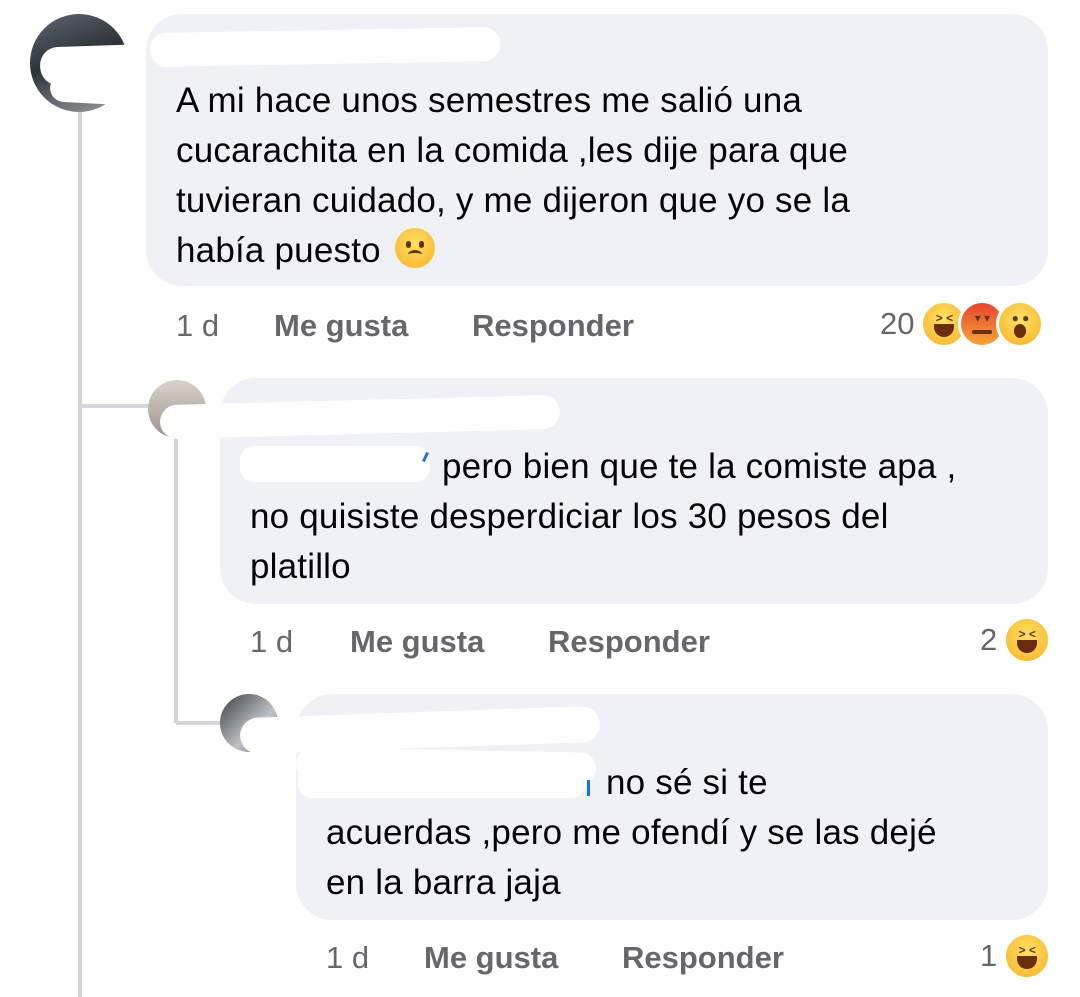 This screenshot has height=997, width=1080. I want to click on sad-face-emoji, so click(414, 248).